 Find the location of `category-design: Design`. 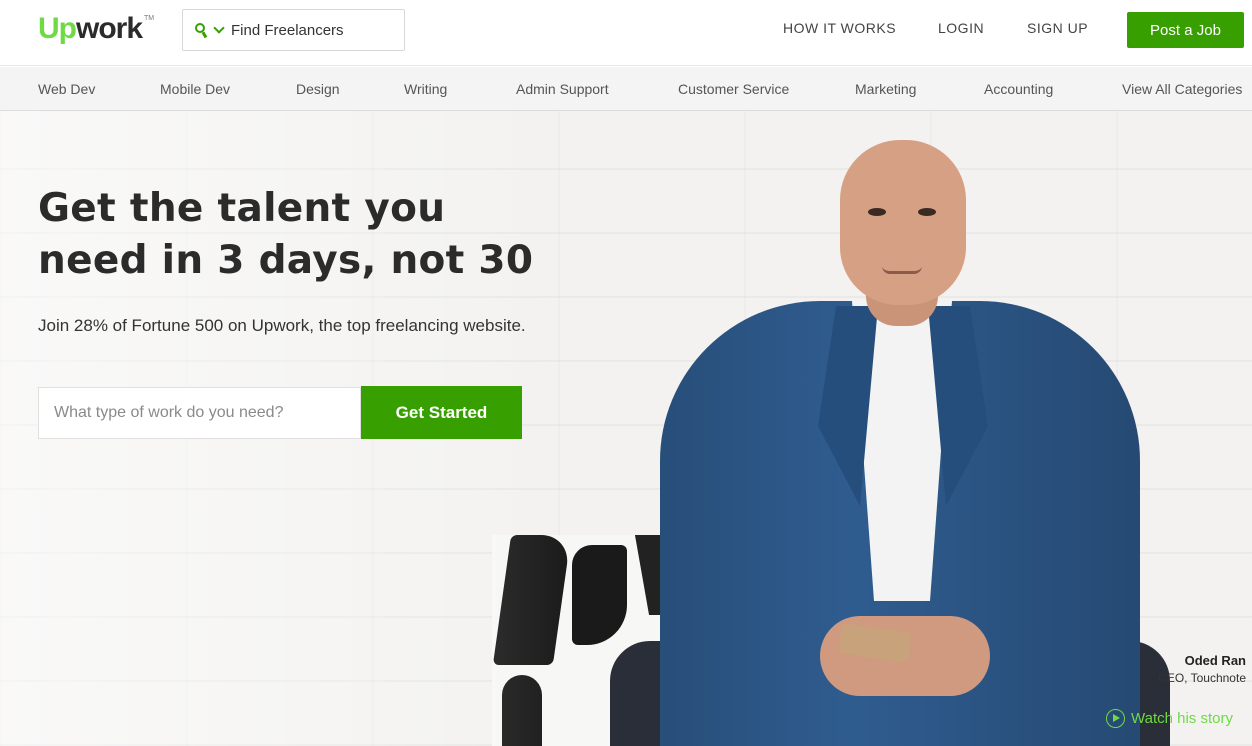

category-design: Design is located at coordinates (318, 89).